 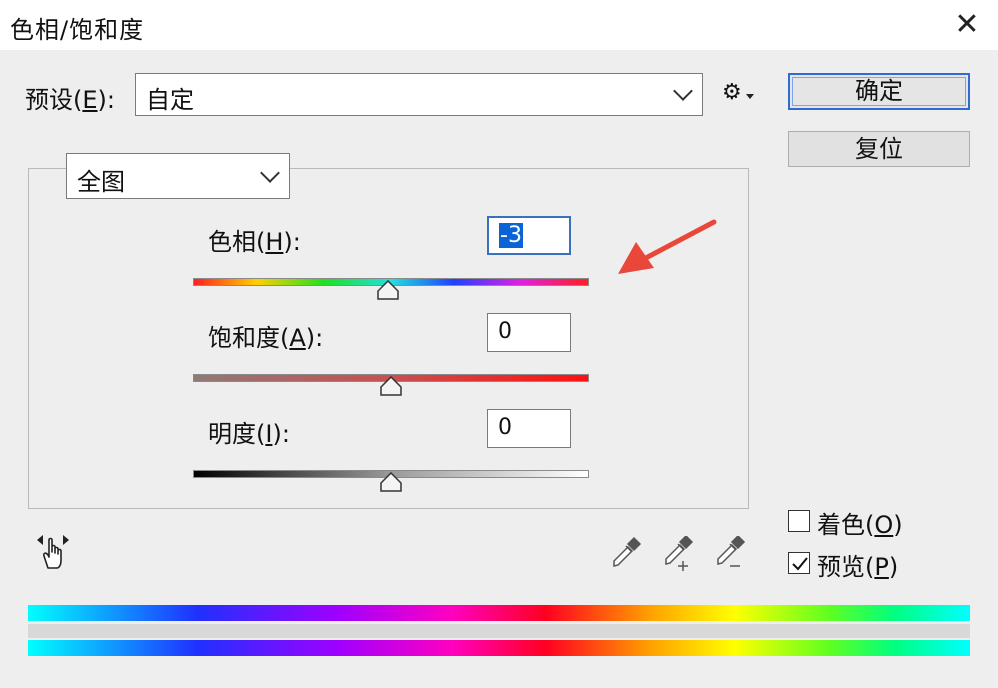 What do you see at coordinates (879, 149) in the screenshot?
I see `reset-button: 复位` at bounding box center [879, 149].